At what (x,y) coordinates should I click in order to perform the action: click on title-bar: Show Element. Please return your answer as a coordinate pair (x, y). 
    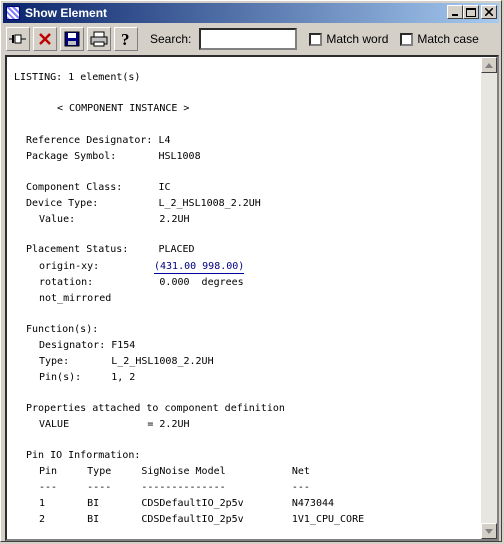
    Looking at the image, I should click on (251, 13).